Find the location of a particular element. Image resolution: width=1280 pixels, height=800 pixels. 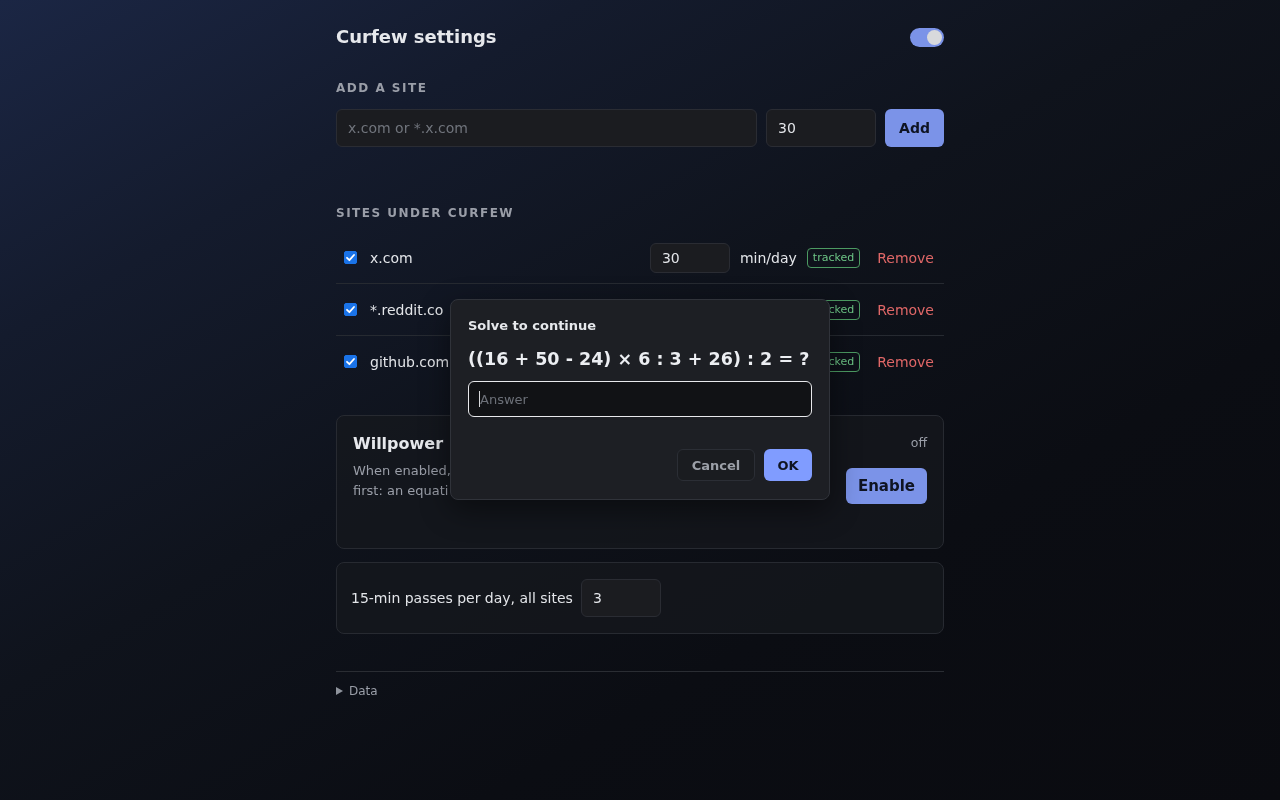

passes-label: 15-min passes per day, all sites is located at coordinates (462, 598).